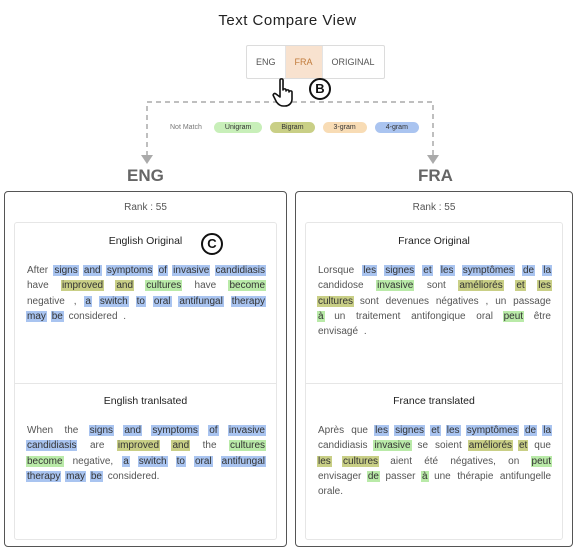  Describe the element at coordinates (213, 430) in the screenshot. I see `highlighted-token: of` at that location.